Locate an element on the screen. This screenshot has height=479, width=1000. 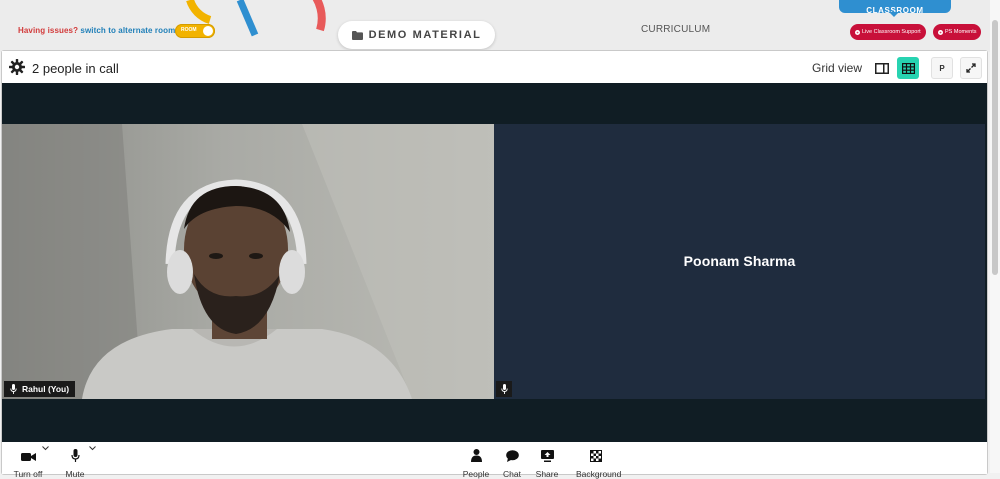
classroom-tab: CLASSROOM is located at coordinates (895, 8).